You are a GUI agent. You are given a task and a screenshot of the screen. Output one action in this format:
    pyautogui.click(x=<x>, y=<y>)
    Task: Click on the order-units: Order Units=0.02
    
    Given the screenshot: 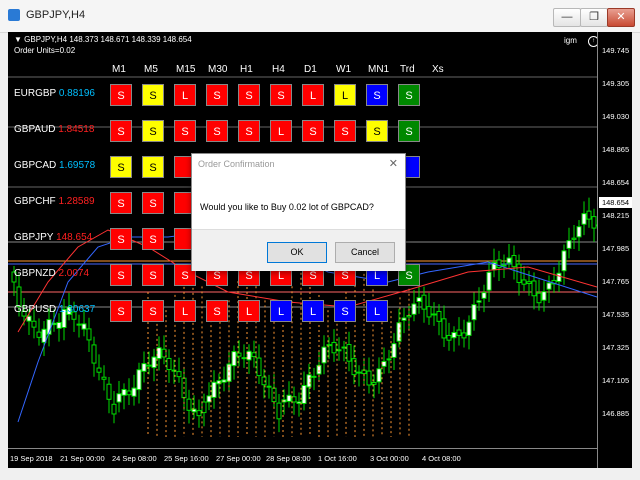 What is the action you would take?
    pyautogui.click(x=45, y=50)
    